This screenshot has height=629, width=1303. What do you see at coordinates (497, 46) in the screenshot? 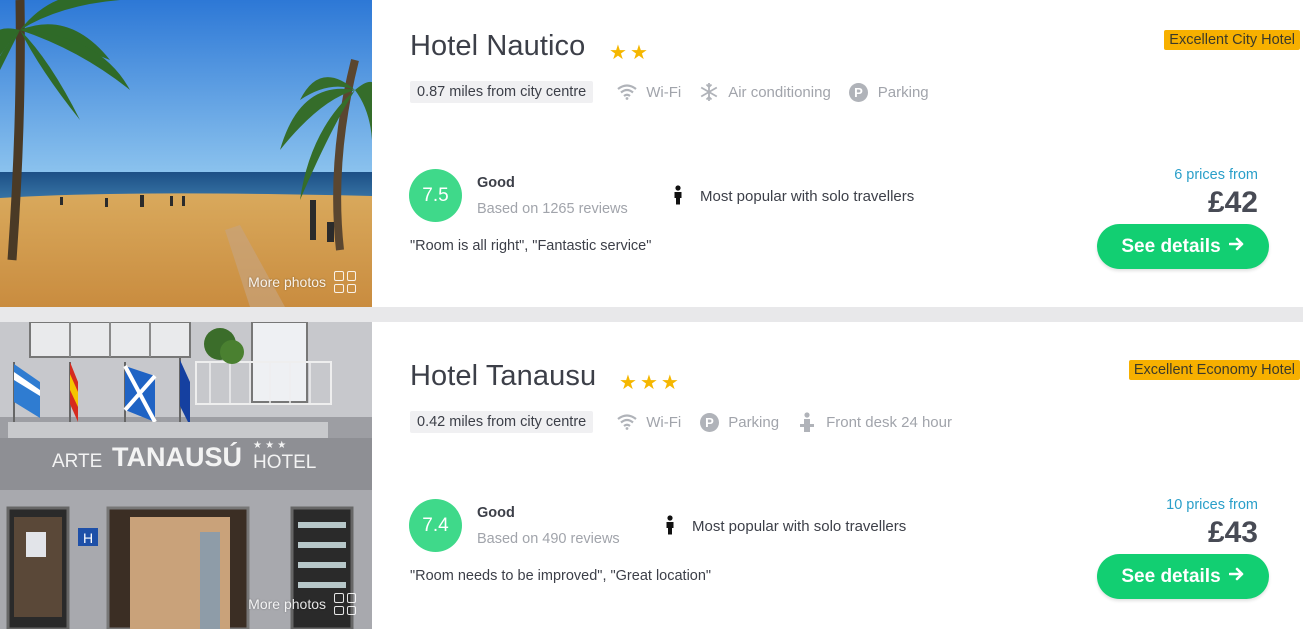
I see `hotel-name: Hotel Nautico` at bounding box center [497, 46].